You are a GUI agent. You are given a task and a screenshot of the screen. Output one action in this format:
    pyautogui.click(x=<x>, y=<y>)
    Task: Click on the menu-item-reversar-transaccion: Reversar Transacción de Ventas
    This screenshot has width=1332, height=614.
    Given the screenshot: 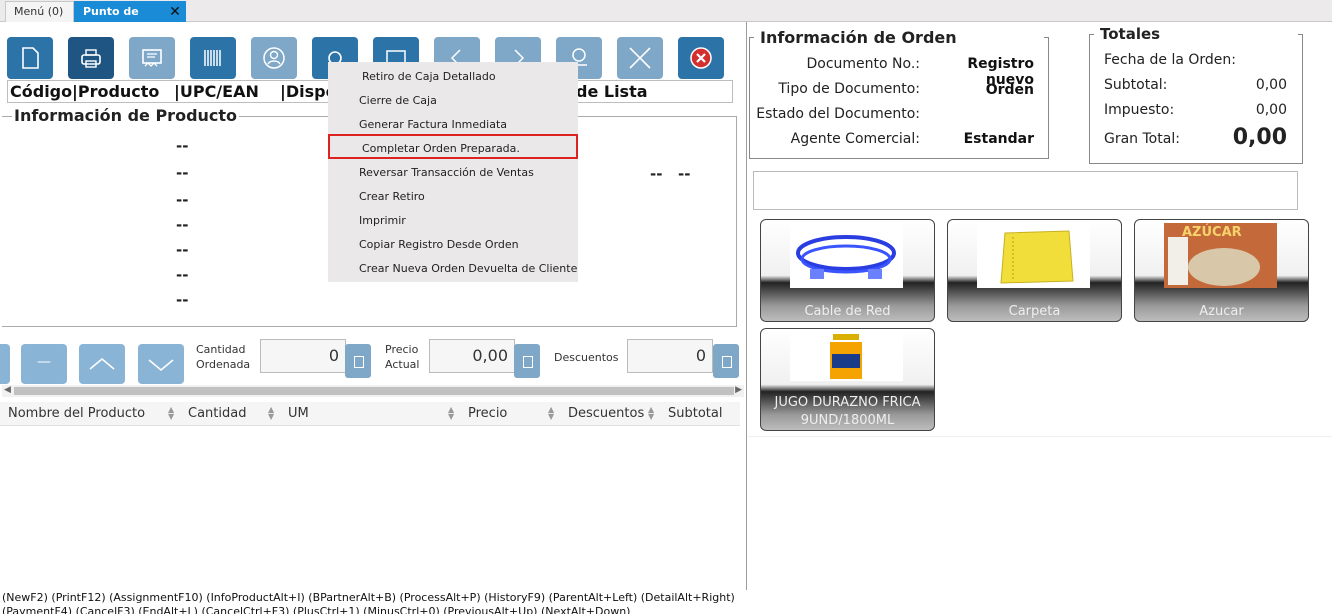 What is the action you would take?
    pyautogui.click(x=446, y=172)
    